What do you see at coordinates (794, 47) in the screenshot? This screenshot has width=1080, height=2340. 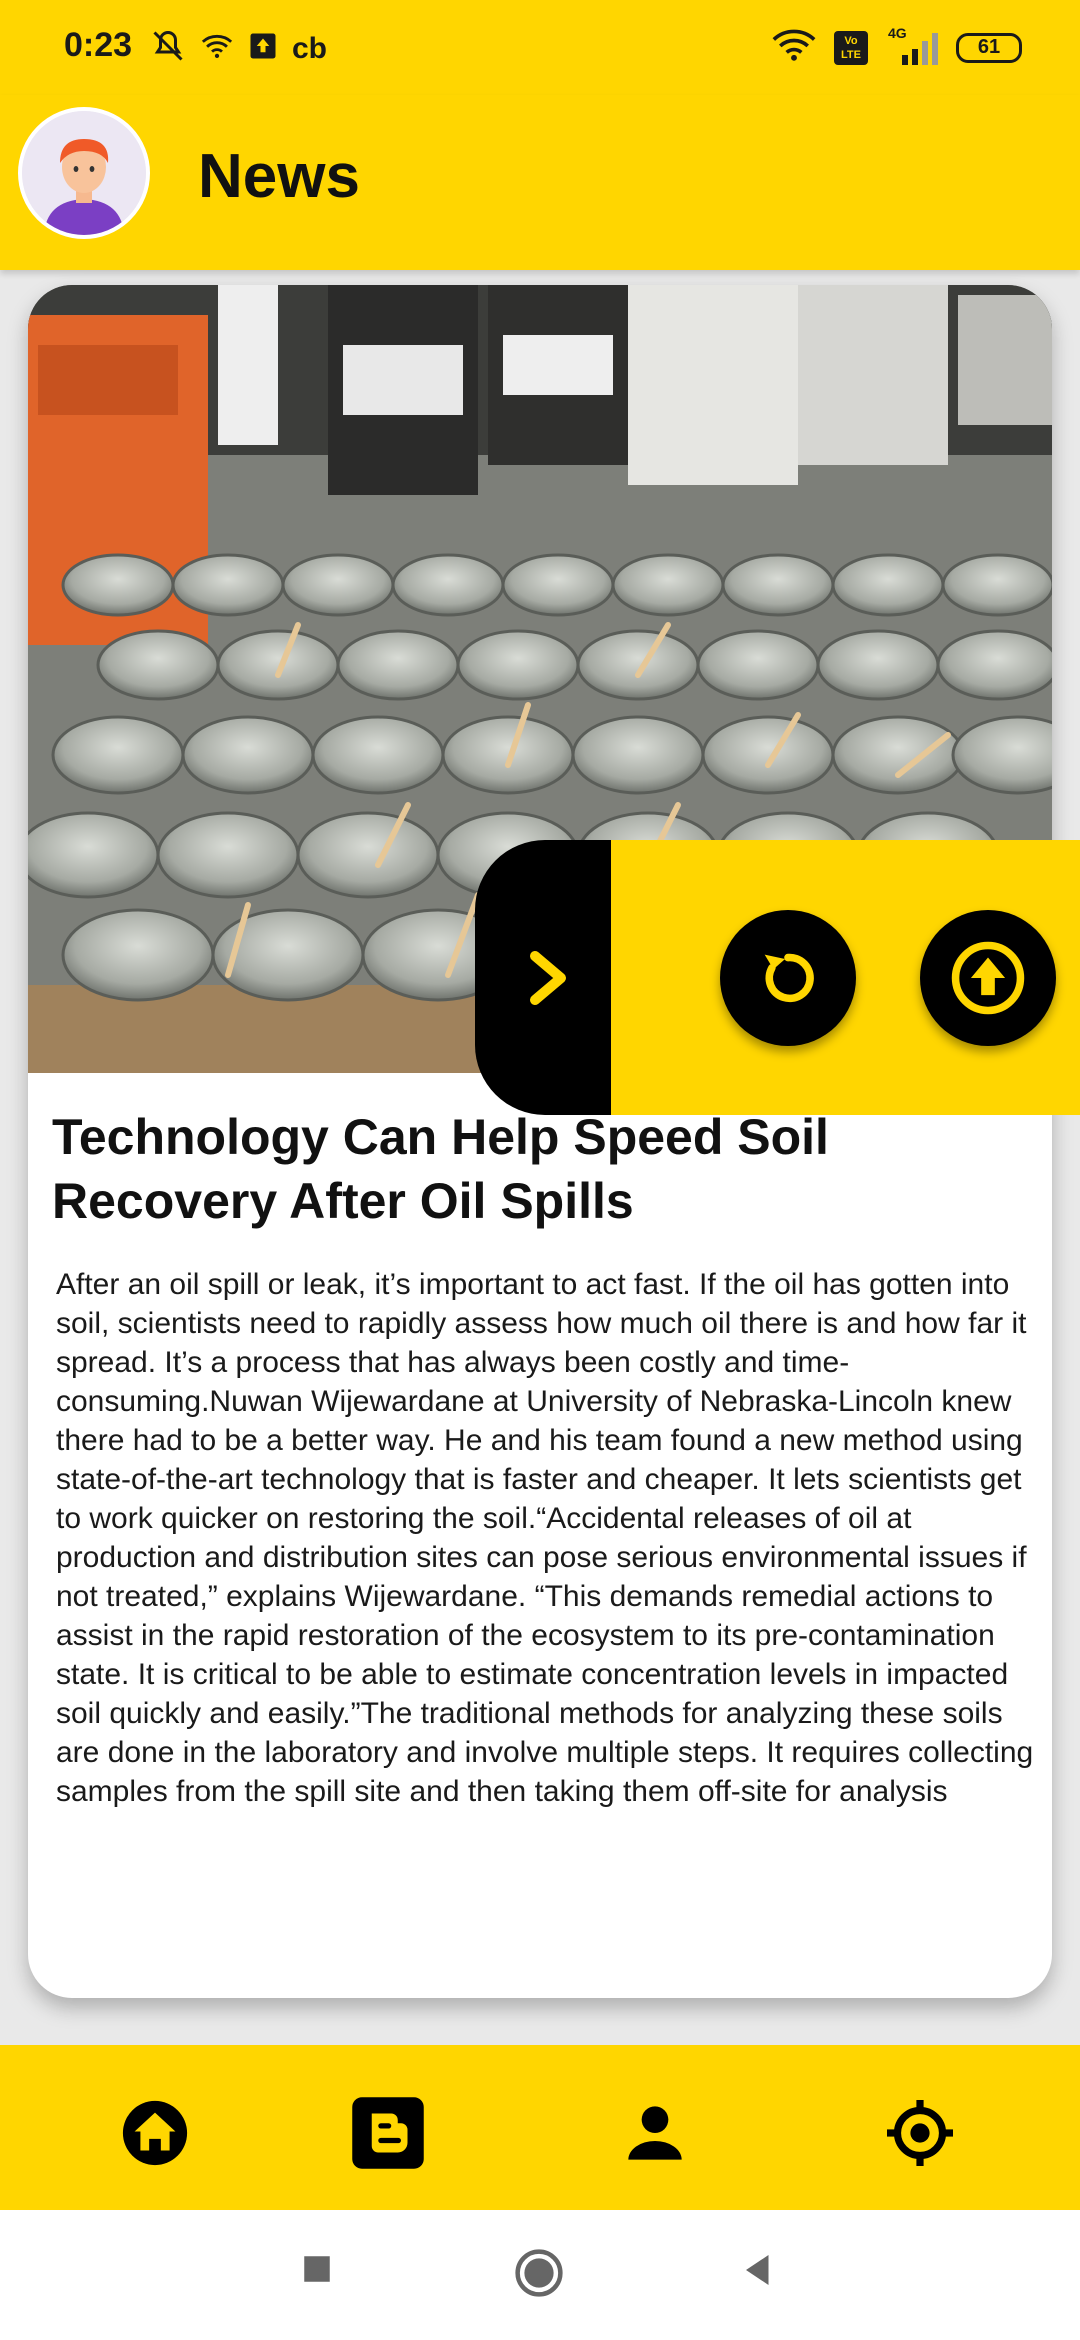 I see `wifi-icon` at bounding box center [794, 47].